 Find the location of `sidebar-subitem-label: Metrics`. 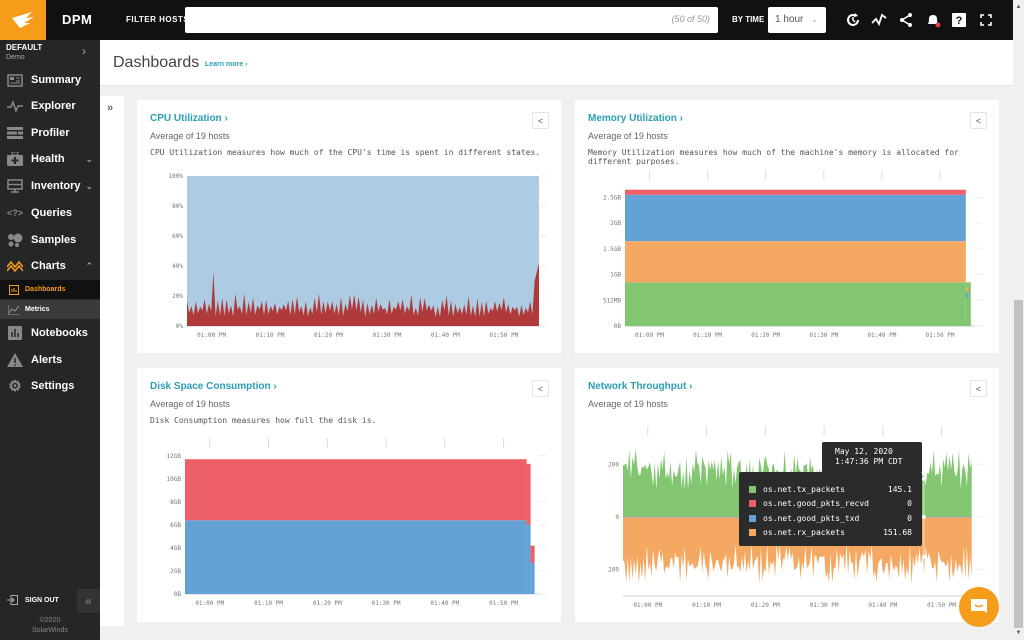

sidebar-subitem-label: Metrics is located at coordinates (37, 309).